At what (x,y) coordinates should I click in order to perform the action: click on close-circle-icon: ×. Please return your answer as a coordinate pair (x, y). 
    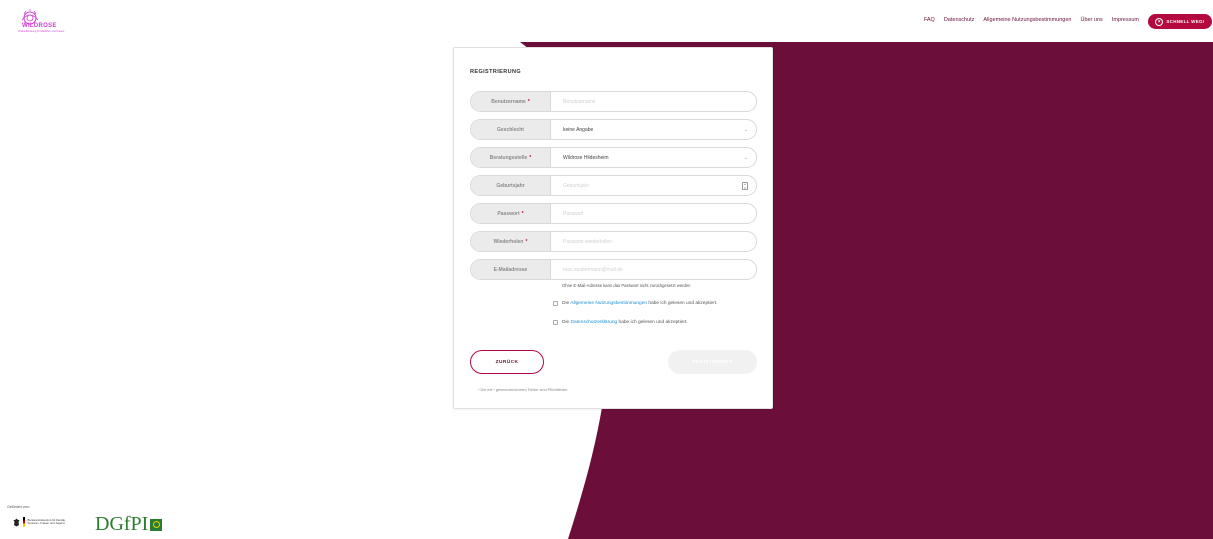
    Looking at the image, I should click on (1159, 21).